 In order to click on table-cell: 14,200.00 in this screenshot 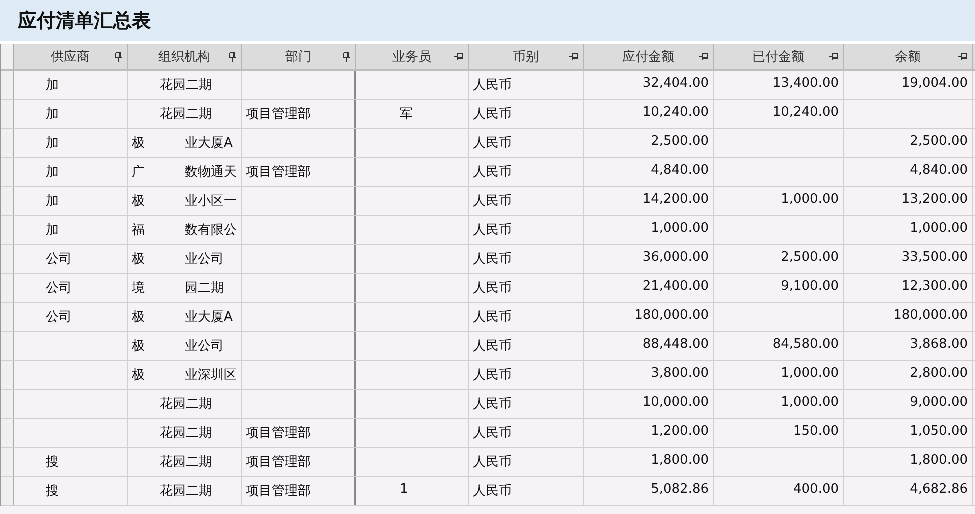, I will do `click(675, 199)`.